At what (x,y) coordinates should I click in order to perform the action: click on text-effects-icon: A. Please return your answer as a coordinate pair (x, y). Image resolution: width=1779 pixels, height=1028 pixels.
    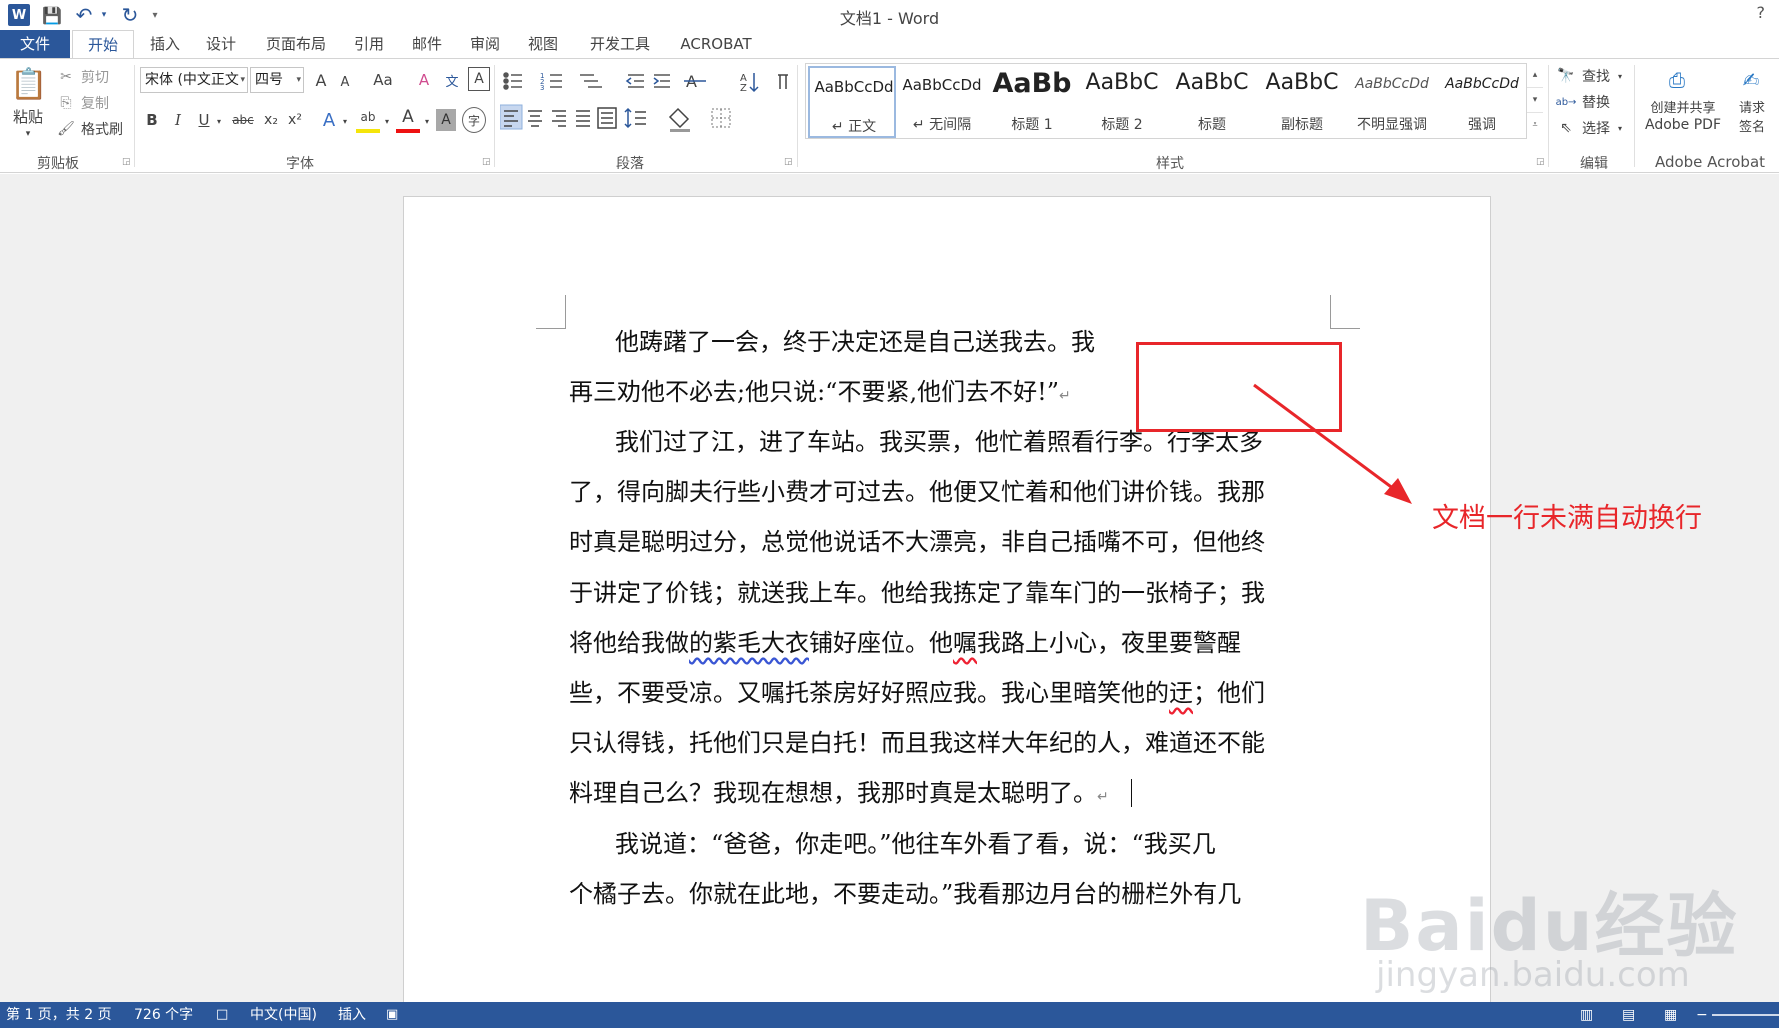
    Looking at the image, I should click on (329, 120).